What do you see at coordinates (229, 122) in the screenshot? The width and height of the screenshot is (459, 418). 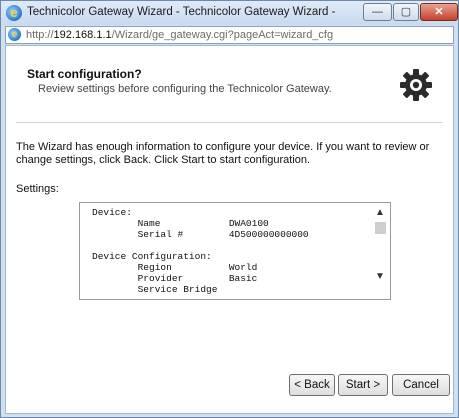 I see `header-divider` at bounding box center [229, 122].